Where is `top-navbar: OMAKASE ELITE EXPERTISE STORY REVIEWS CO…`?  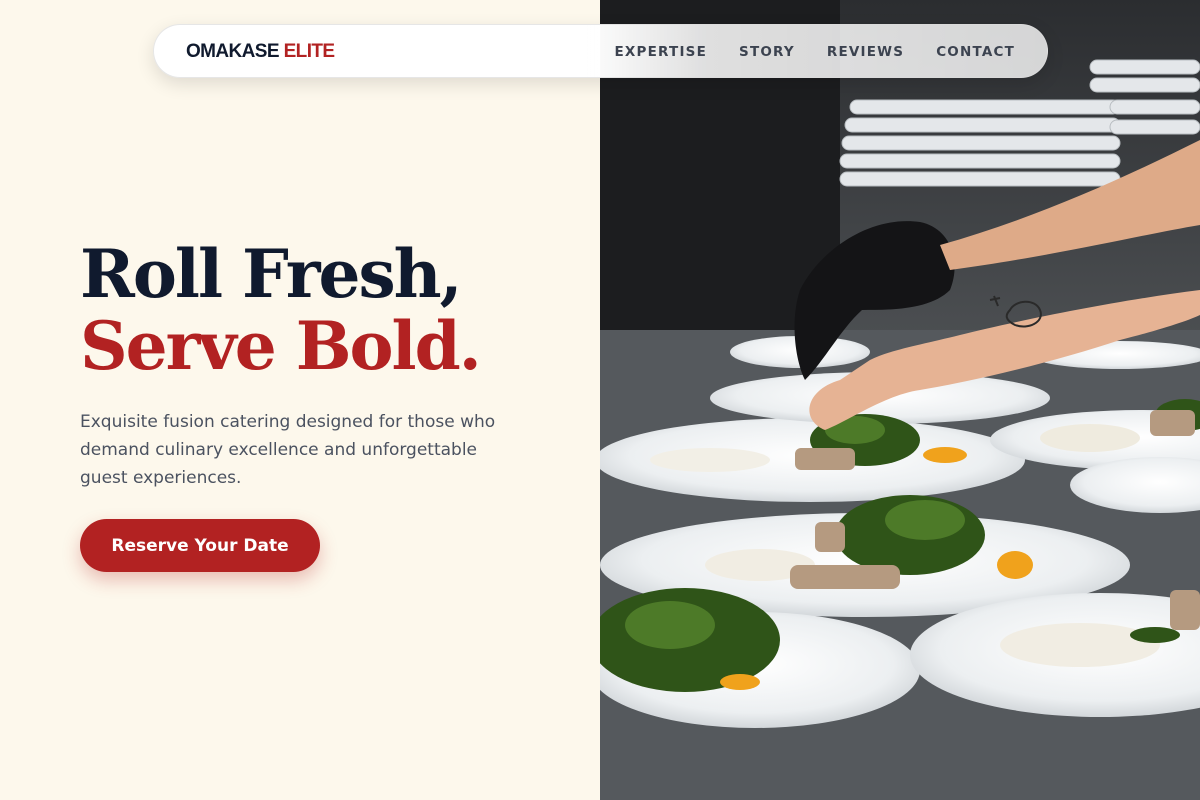
top-navbar: OMAKASE ELITE EXPERTISE STORY REVIEWS CO… is located at coordinates (600, 51).